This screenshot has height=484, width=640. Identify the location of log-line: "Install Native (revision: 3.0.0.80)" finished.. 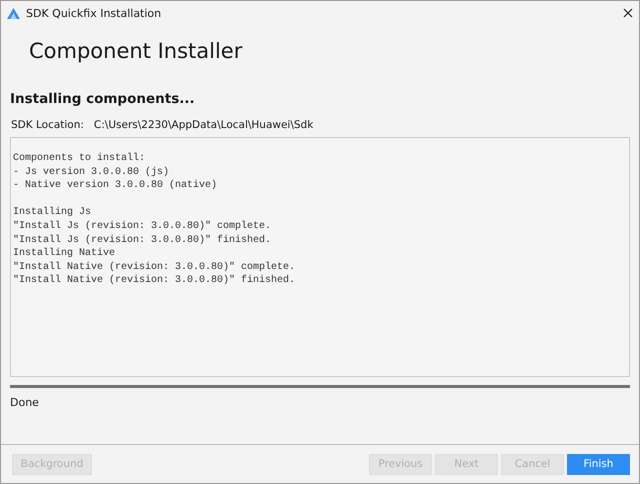
(154, 280).